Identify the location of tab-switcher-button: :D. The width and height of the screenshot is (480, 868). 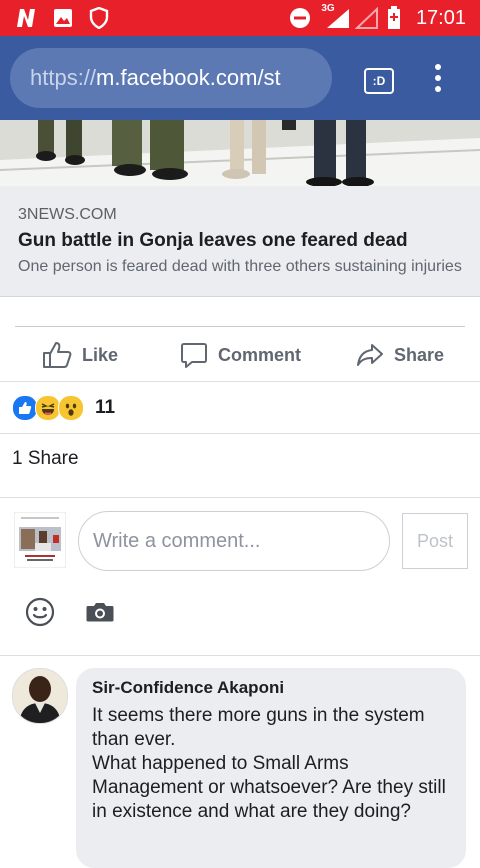
(379, 81).